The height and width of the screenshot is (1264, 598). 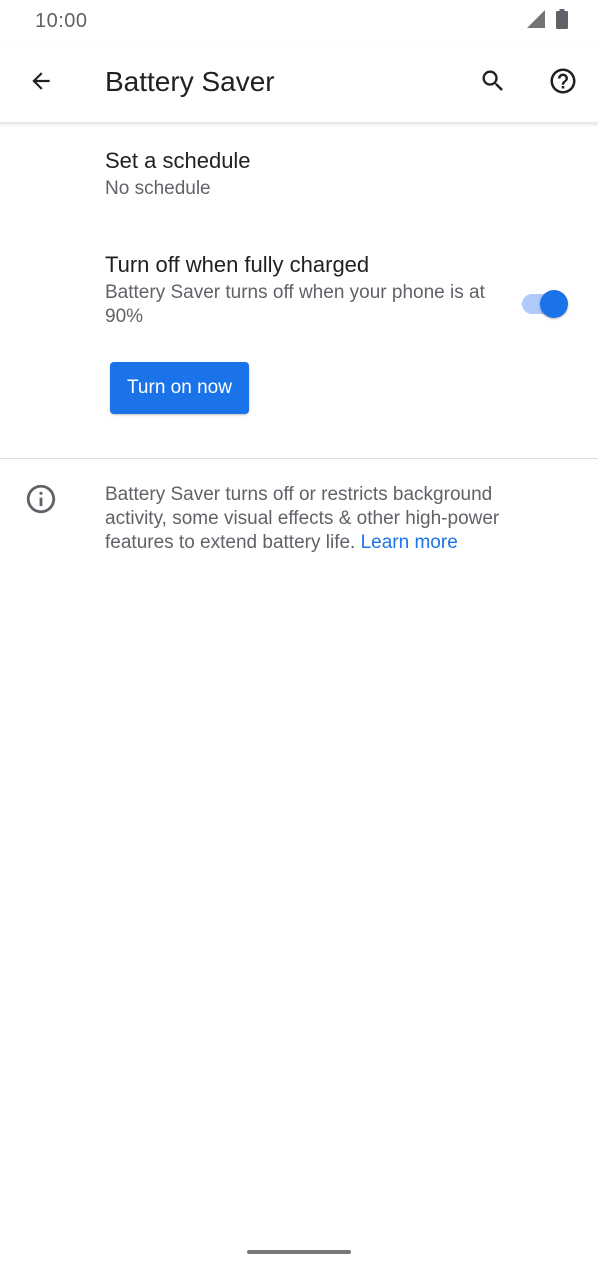 I want to click on status-bar: 10:00, so click(x=299, y=22).